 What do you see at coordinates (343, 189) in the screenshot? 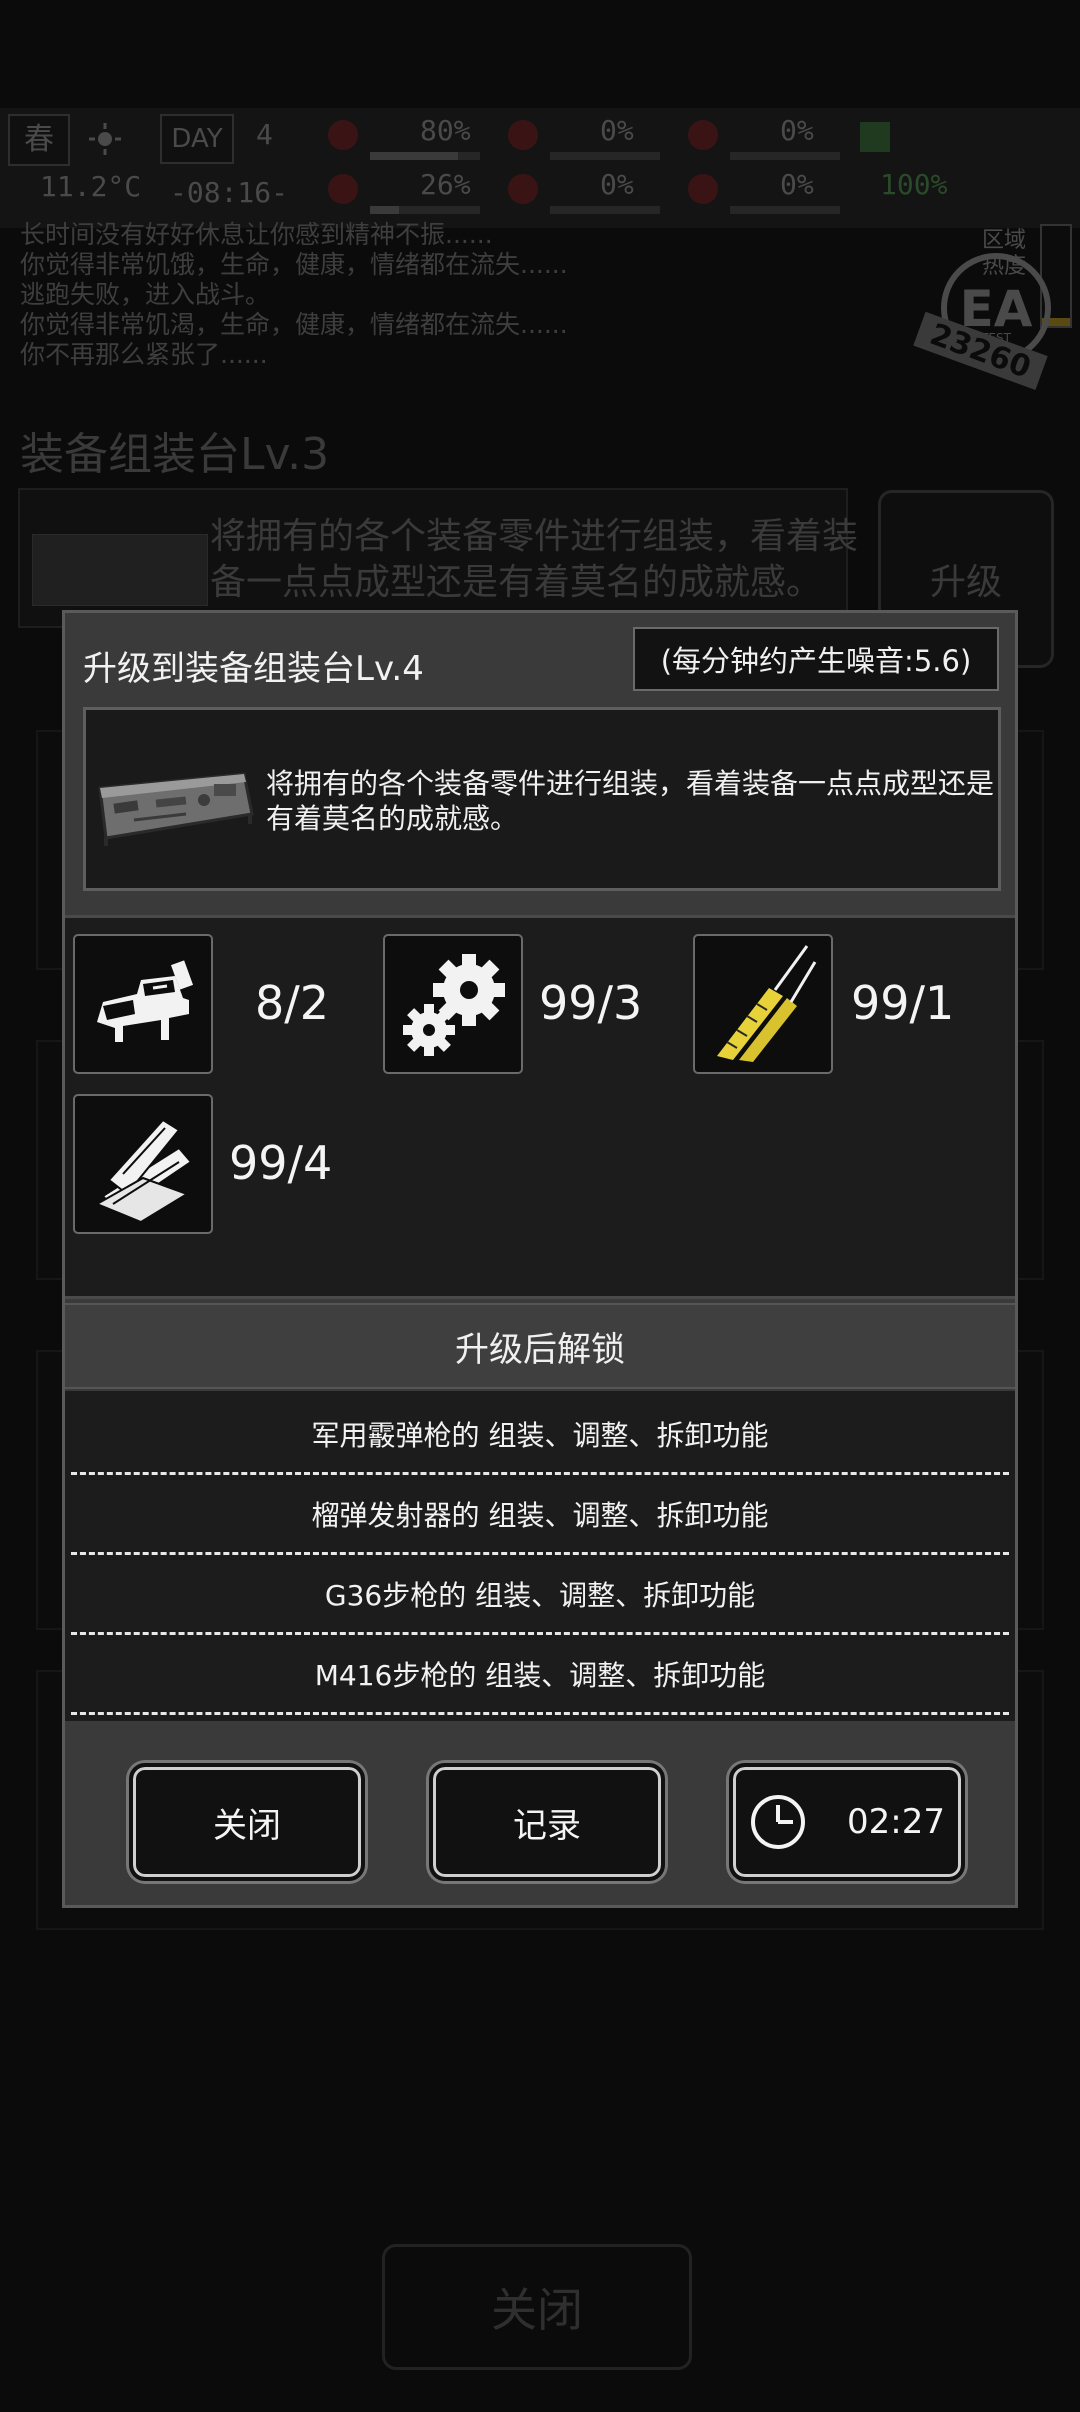
I see `fatigue-icon` at bounding box center [343, 189].